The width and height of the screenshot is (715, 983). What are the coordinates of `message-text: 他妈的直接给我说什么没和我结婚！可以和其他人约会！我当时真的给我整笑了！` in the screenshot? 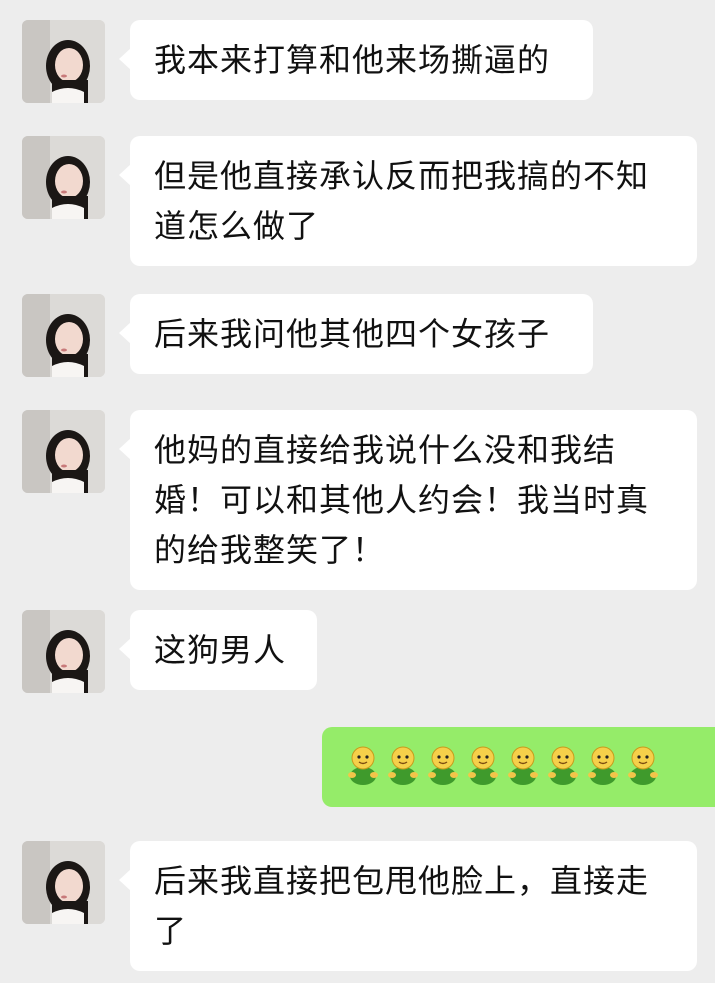 It's located at (402, 500).